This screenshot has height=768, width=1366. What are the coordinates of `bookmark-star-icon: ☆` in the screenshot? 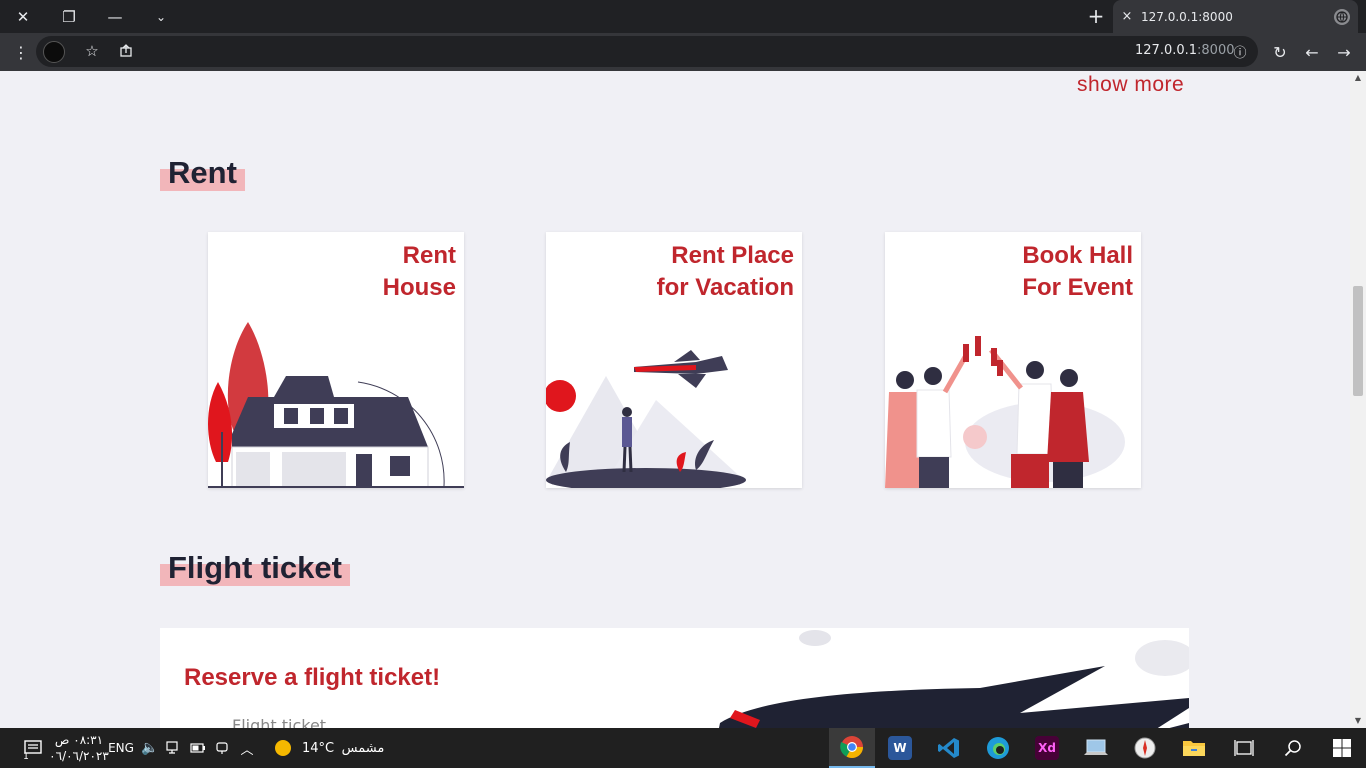 It's located at (92, 51).